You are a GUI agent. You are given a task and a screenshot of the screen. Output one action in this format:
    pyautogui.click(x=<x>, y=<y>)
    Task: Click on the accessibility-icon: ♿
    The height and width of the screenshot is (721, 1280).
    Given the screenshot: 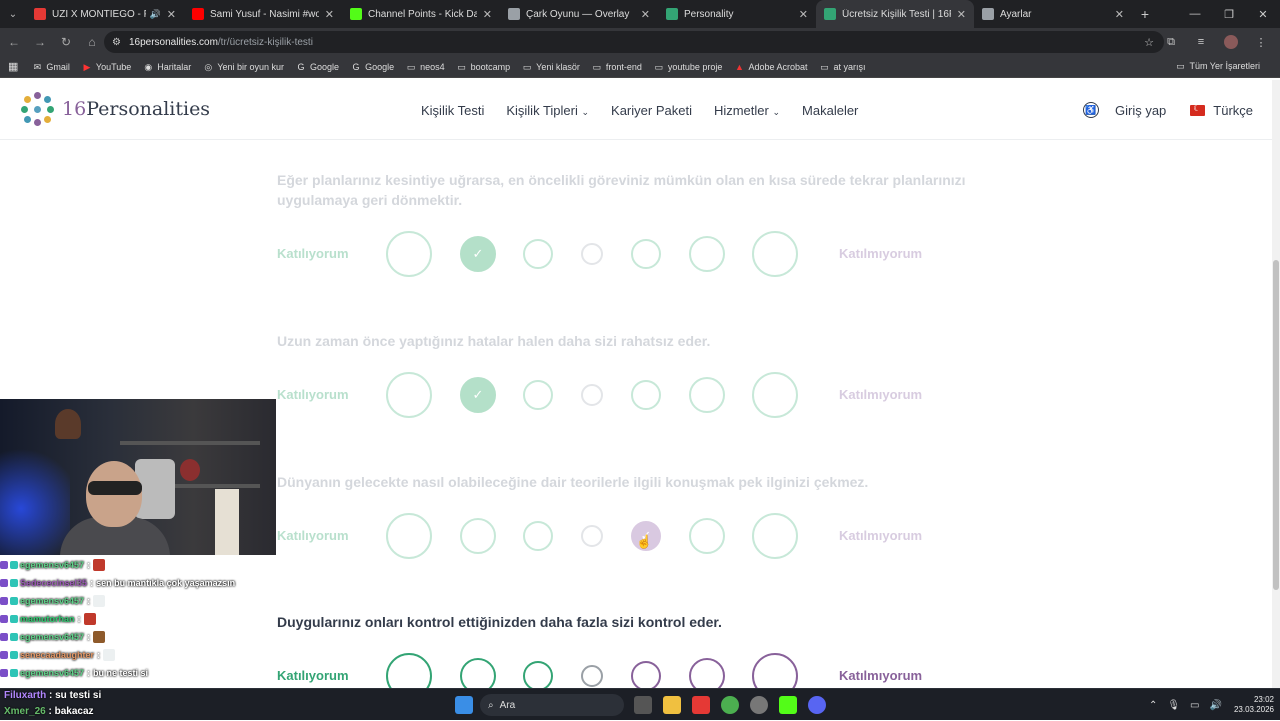 What is the action you would take?
    pyautogui.click(x=1091, y=110)
    